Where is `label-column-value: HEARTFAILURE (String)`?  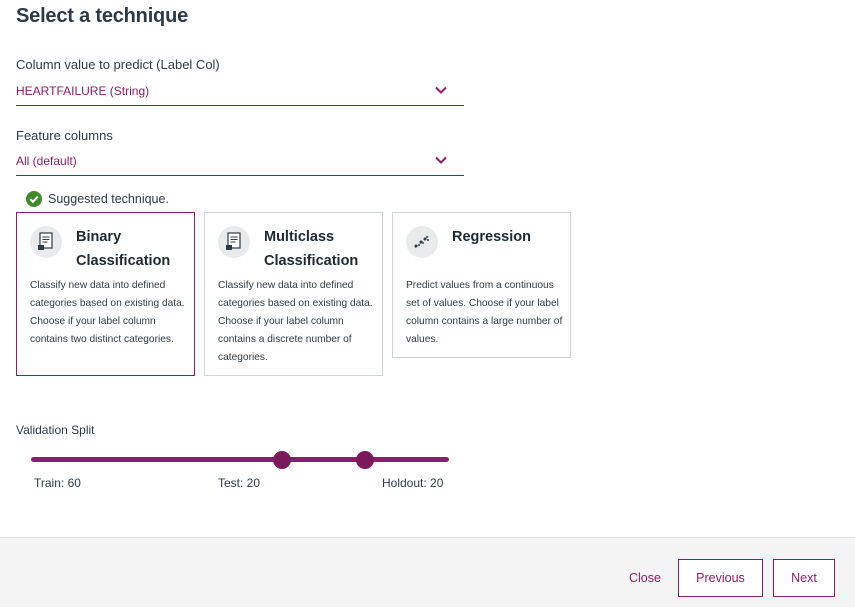
label-column-value: HEARTFAILURE (String) is located at coordinates (83, 91).